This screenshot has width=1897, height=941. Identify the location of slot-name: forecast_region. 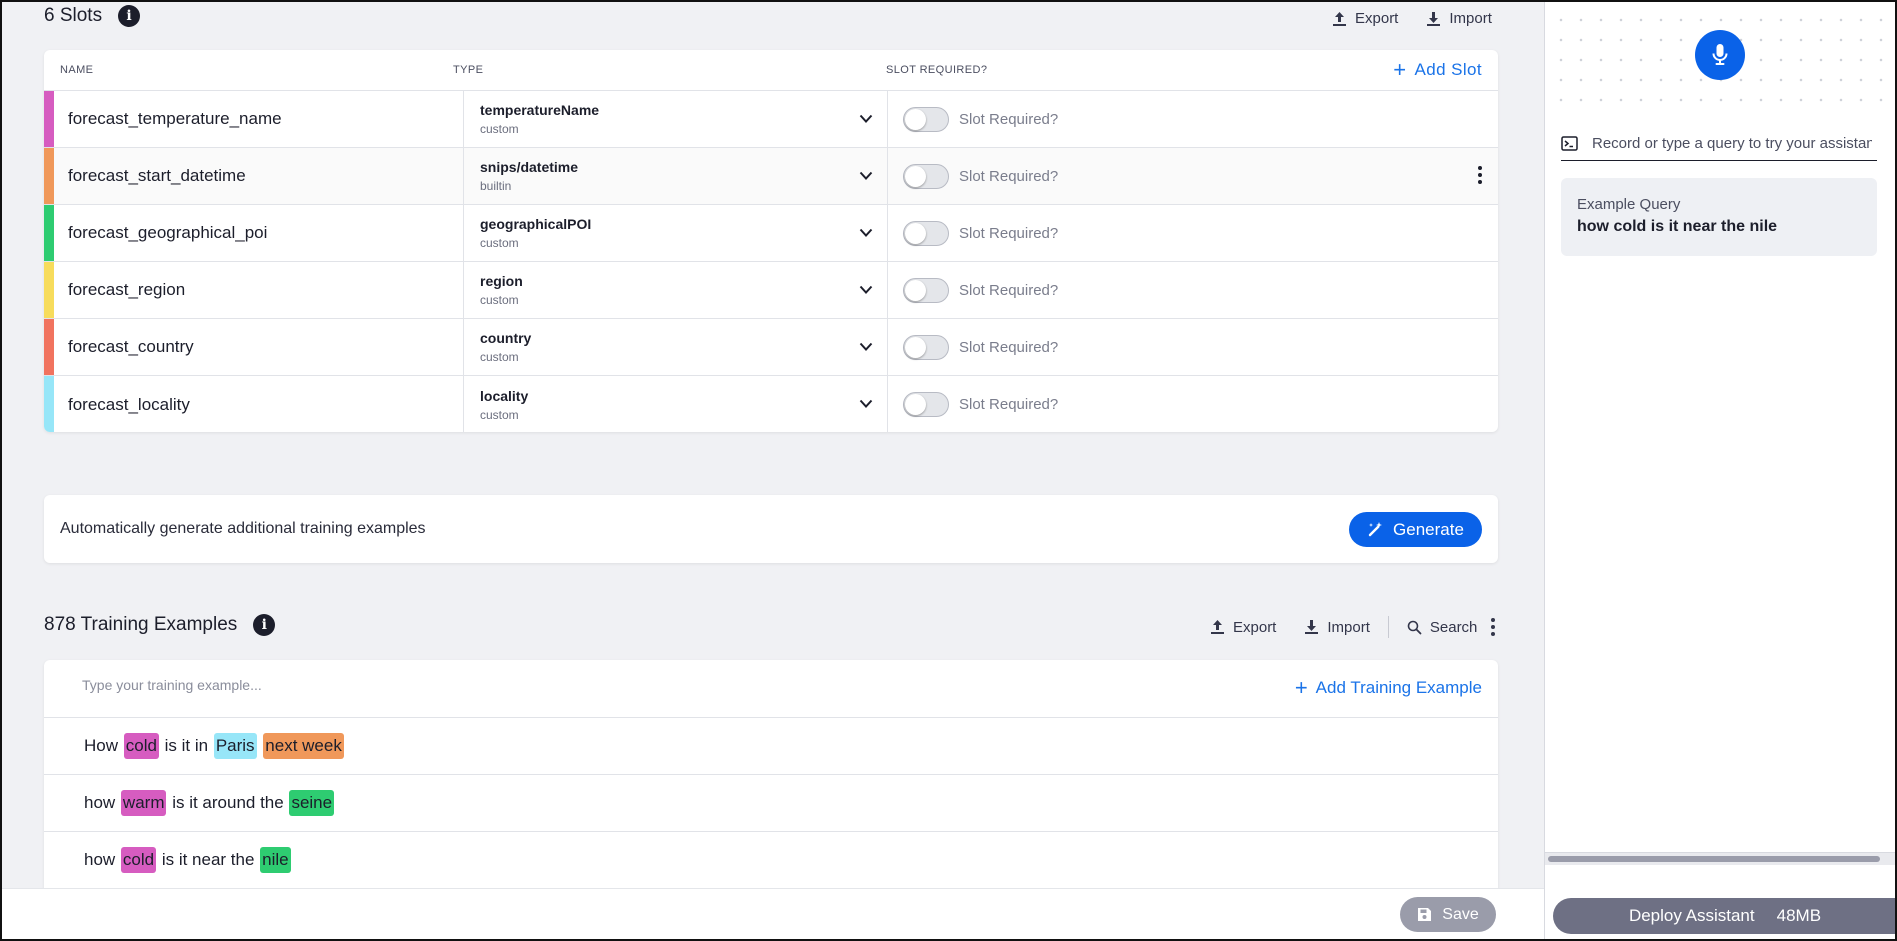
(259, 290).